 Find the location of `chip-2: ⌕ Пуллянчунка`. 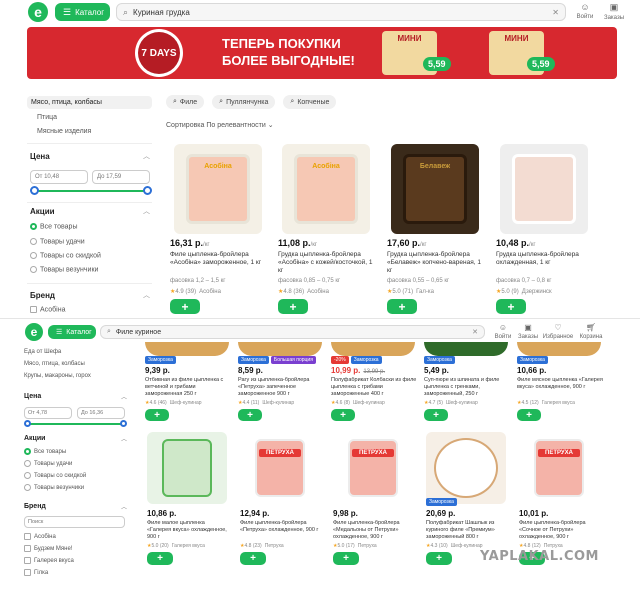

chip-2: ⌕ Пуллянчунка is located at coordinates (244, 102).